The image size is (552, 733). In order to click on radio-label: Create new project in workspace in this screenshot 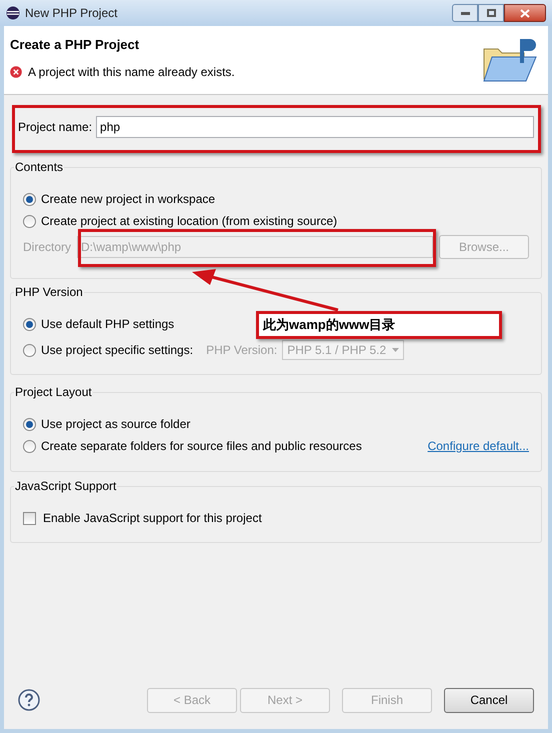, I will do `click(128, 199)`.